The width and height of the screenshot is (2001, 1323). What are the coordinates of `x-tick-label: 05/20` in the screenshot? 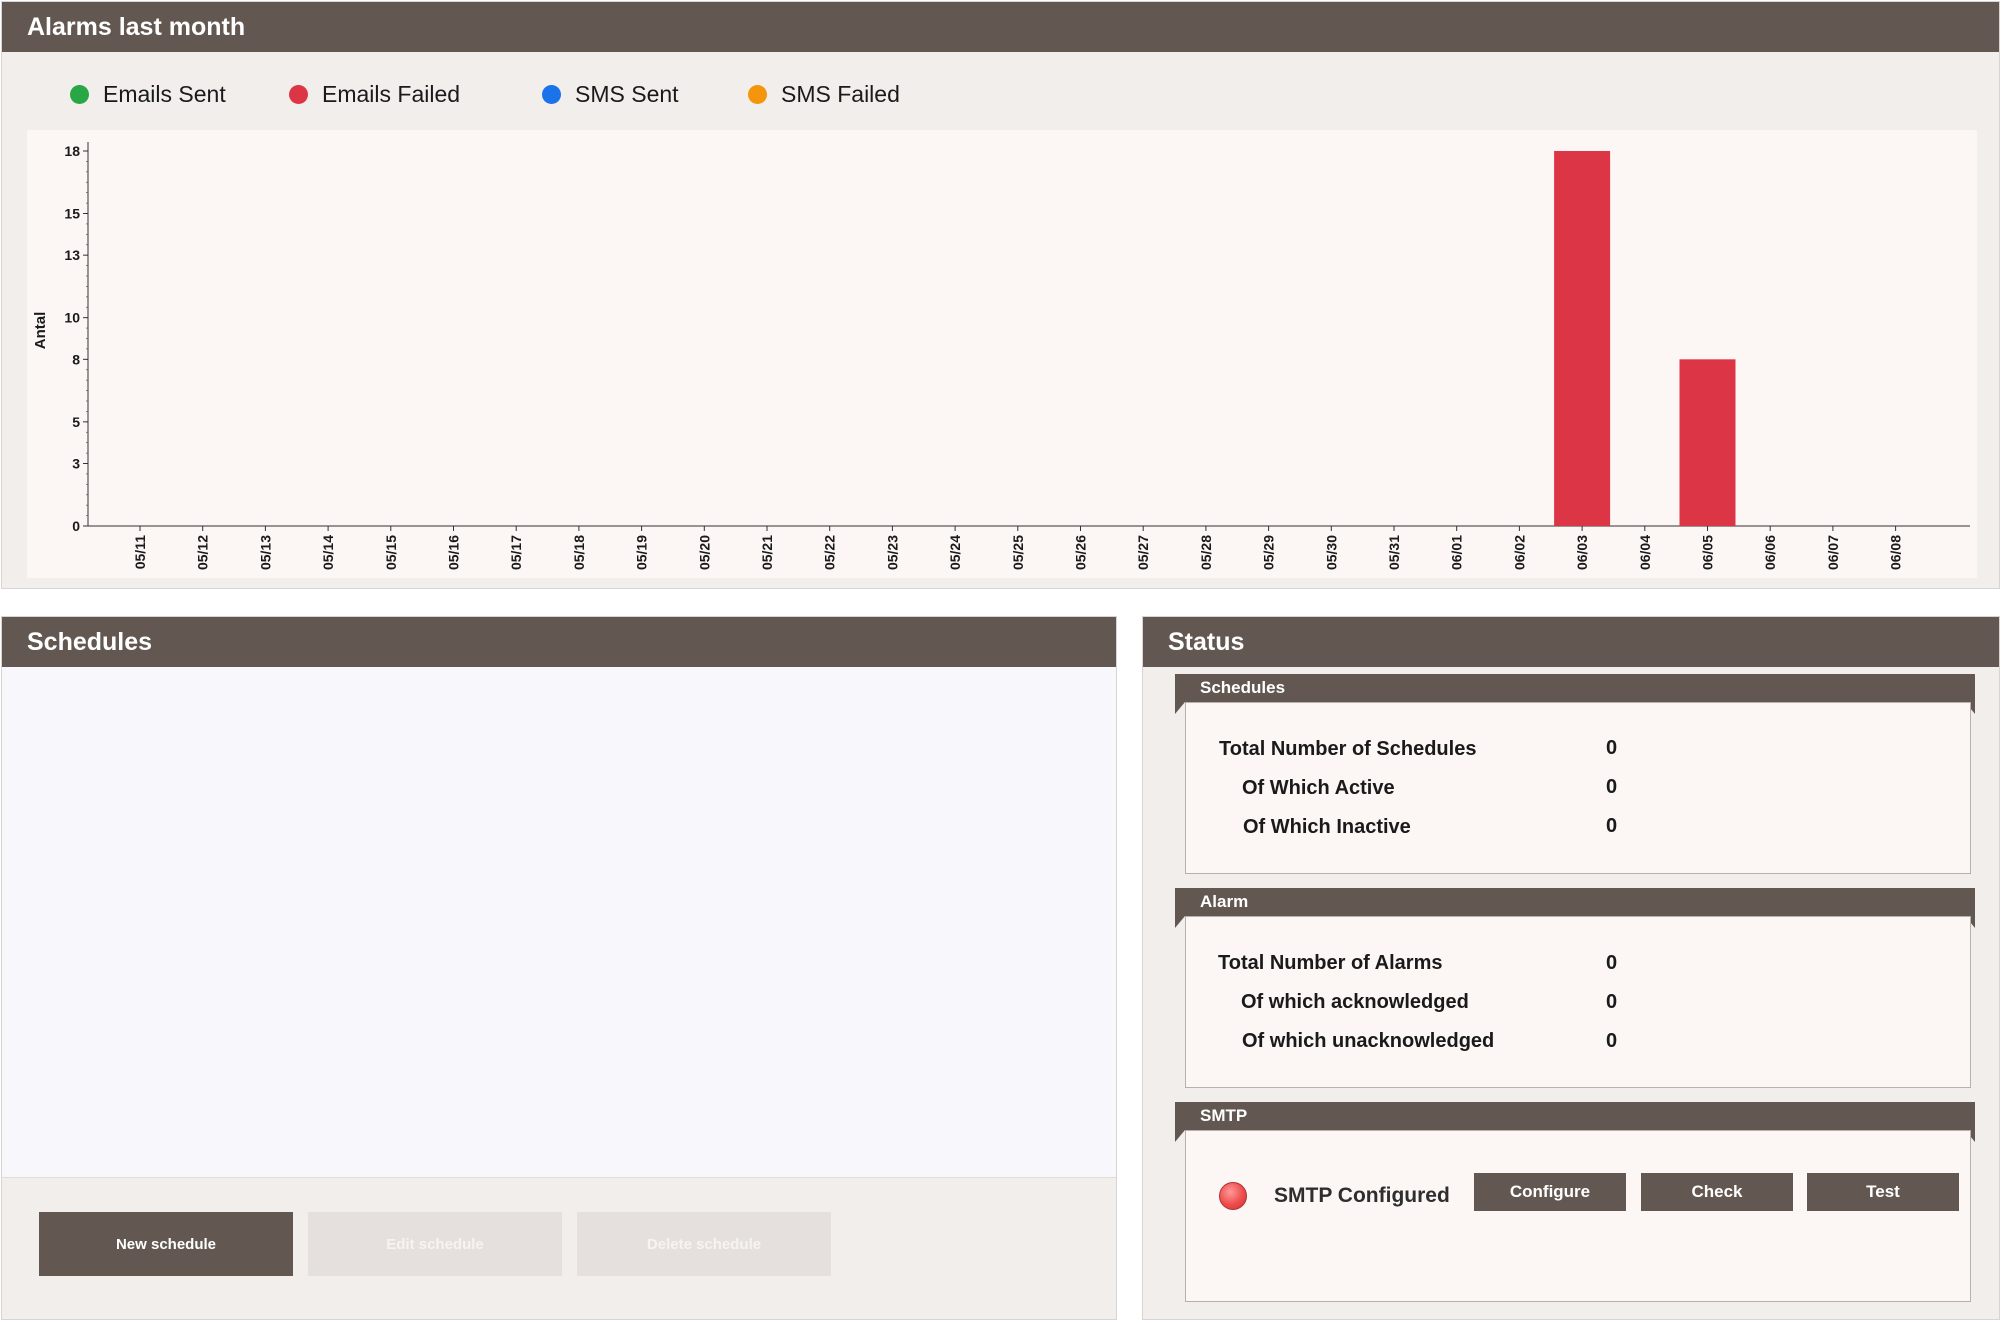 It's located at (704, 552).